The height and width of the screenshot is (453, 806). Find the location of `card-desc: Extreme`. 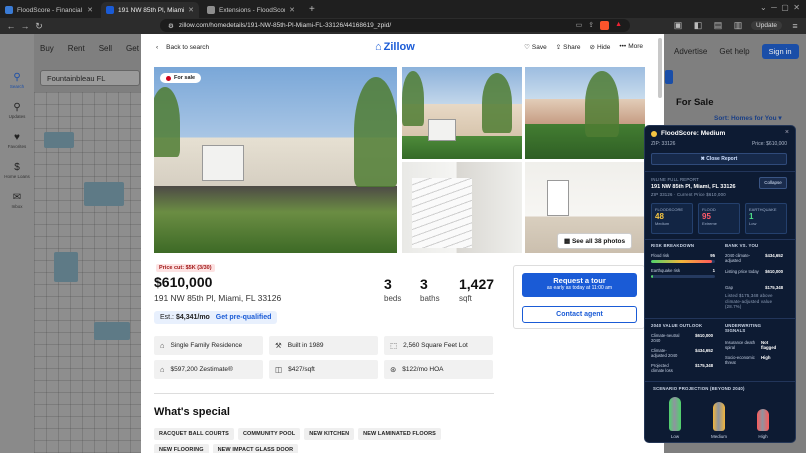

card-desc: Extreme is located at coordinates (709, 223).